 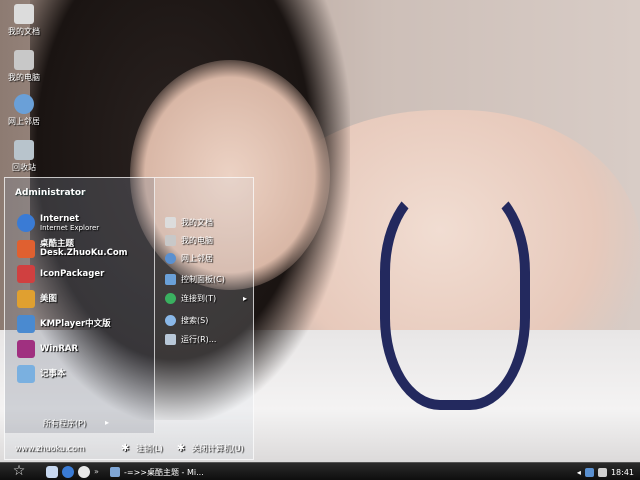 What do you see at coordinates (199, 298) in the screenshot?
I see `start-menu-right-label: 连接到(T)` at bounding box center [199, 298].